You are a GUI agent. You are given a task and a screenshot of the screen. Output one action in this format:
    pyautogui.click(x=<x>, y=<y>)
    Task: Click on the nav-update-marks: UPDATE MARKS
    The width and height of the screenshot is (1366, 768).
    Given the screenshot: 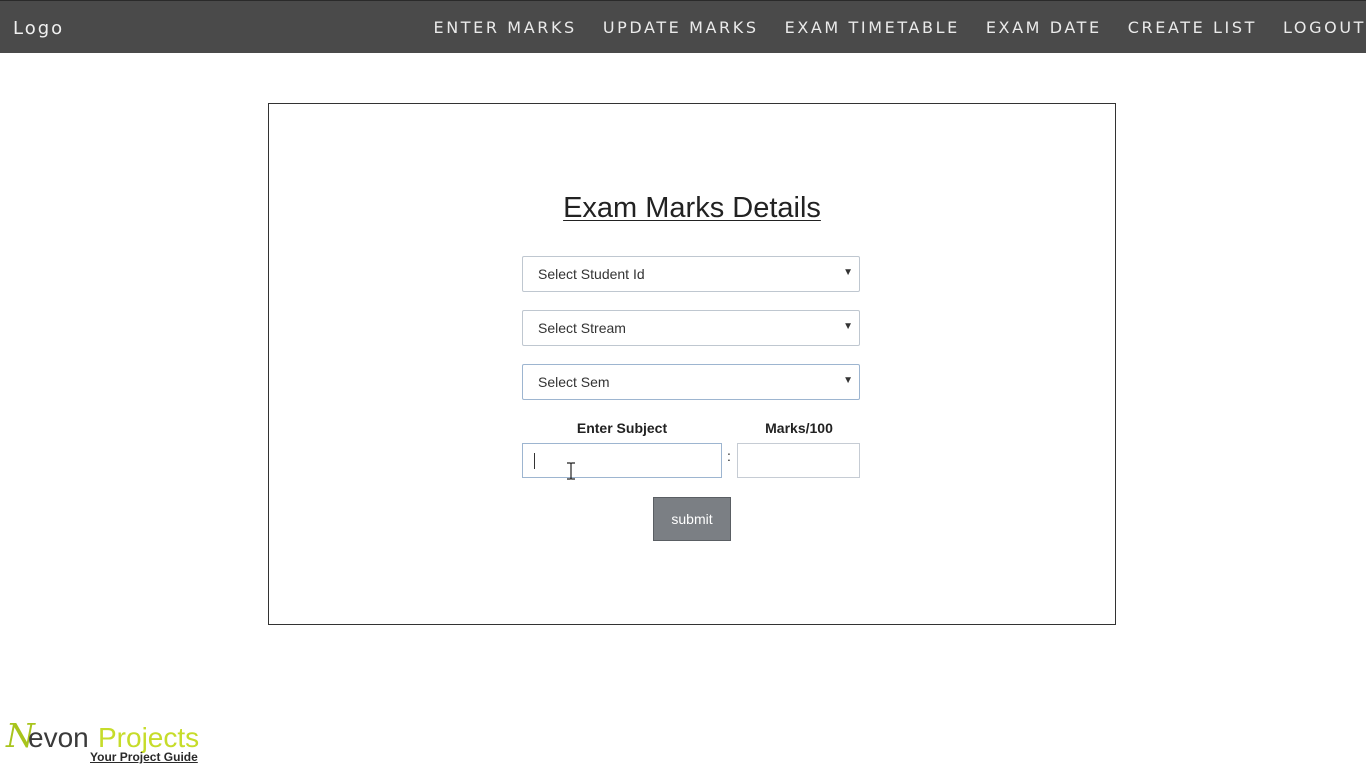 What is the action you would take?
    pyautogui.click(x=681, y=27)
    